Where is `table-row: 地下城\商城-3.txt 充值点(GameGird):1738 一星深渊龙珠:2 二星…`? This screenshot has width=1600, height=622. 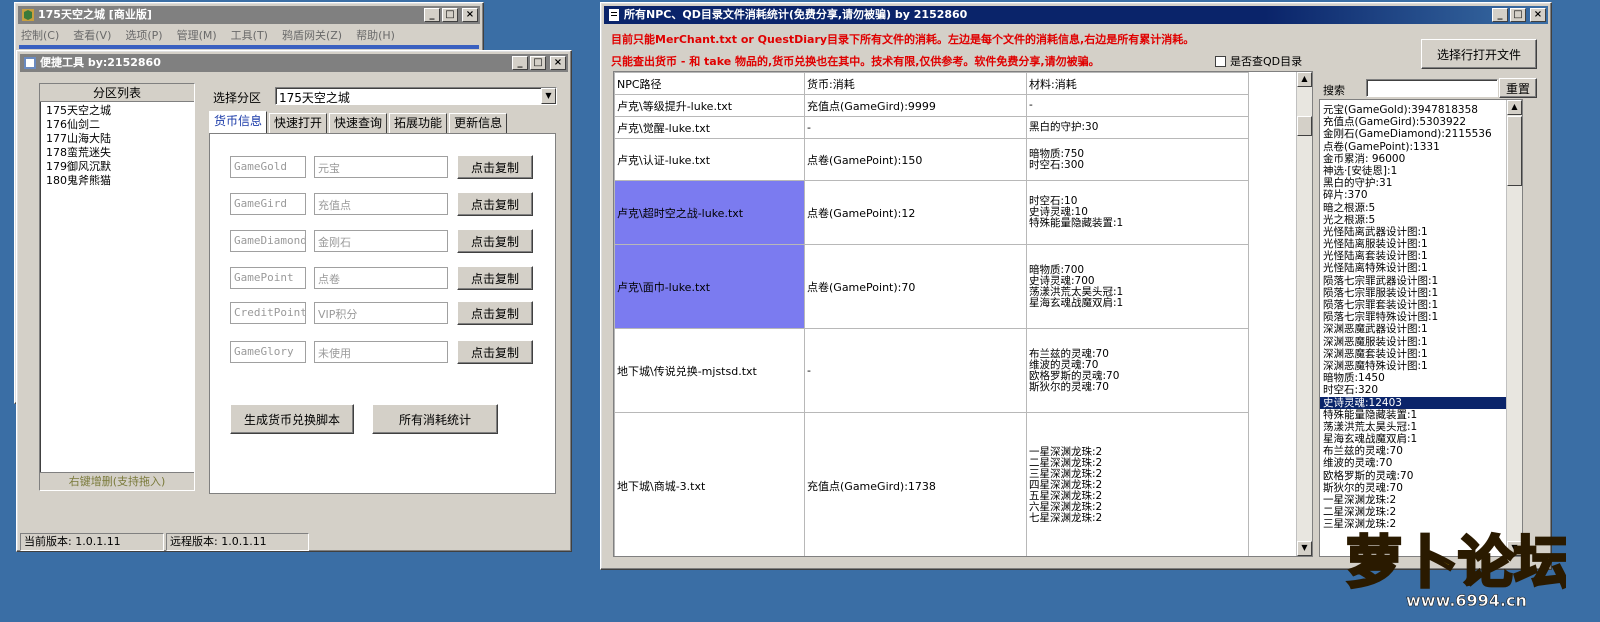 table-row: 地下城\商城-3.txt 充值点(GameGird):1738 一星深渊龙珠:2 二星… is located at coordinates (931, 484).